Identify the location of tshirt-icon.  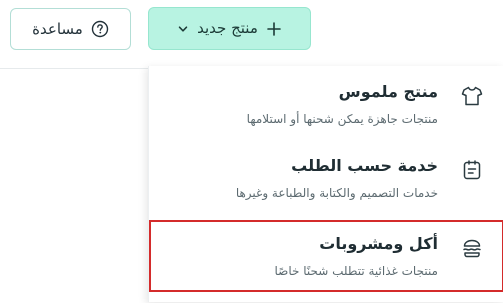
(472, 96).